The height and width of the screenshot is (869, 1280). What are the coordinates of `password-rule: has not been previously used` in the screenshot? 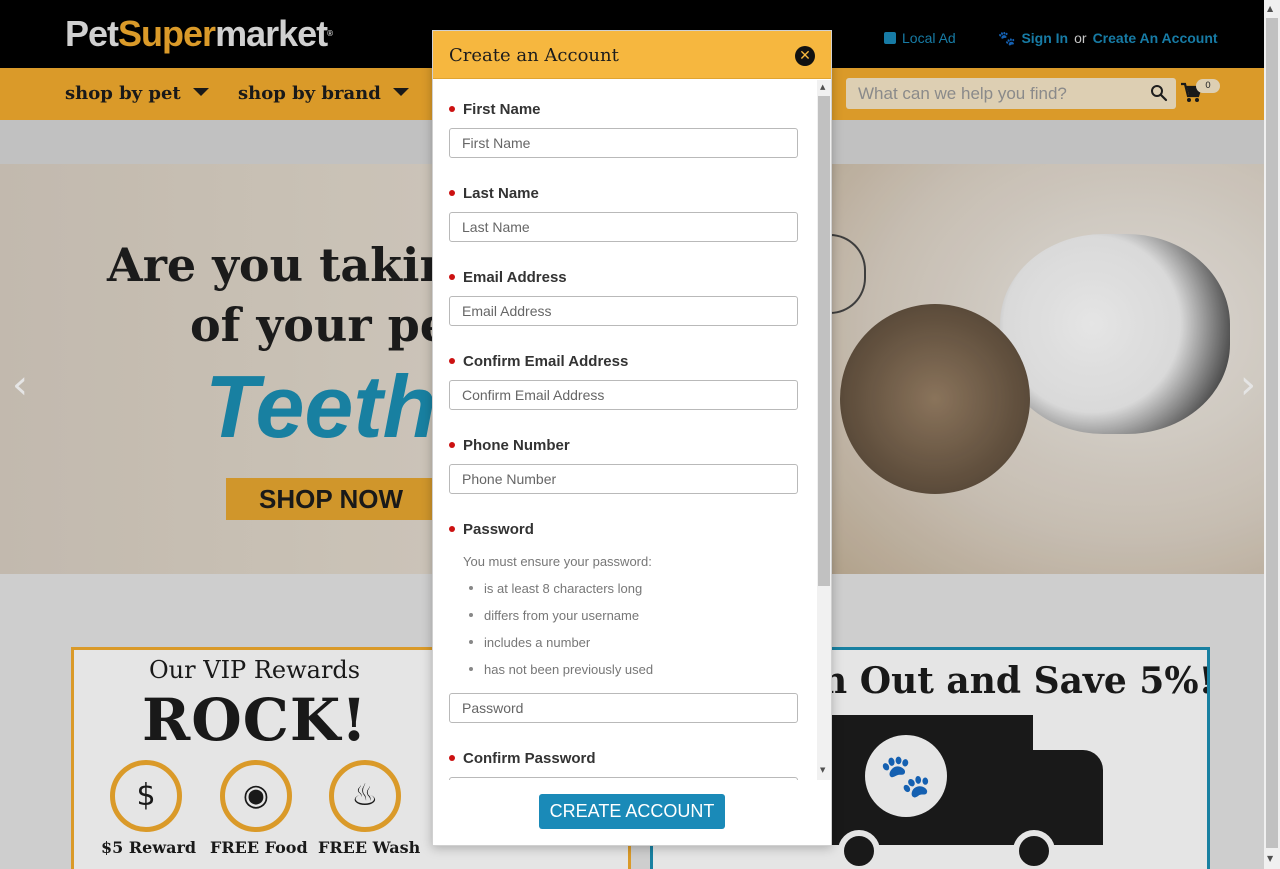 It's located at (561, 669).